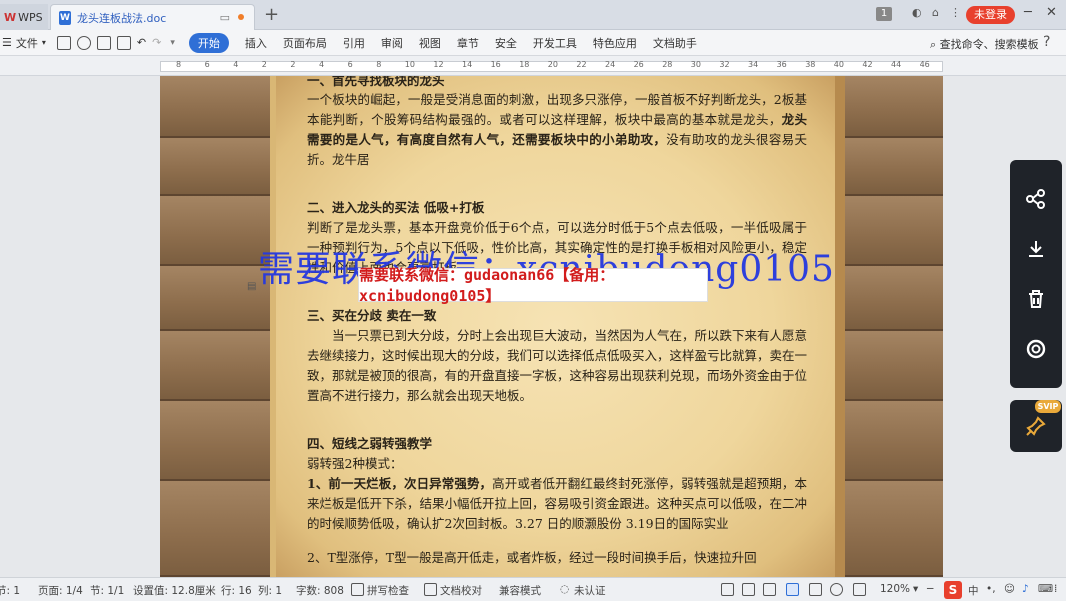  Describe the element at coordinates (379, 64) in the screenshot. I see `ruler-number: 8` at that location.